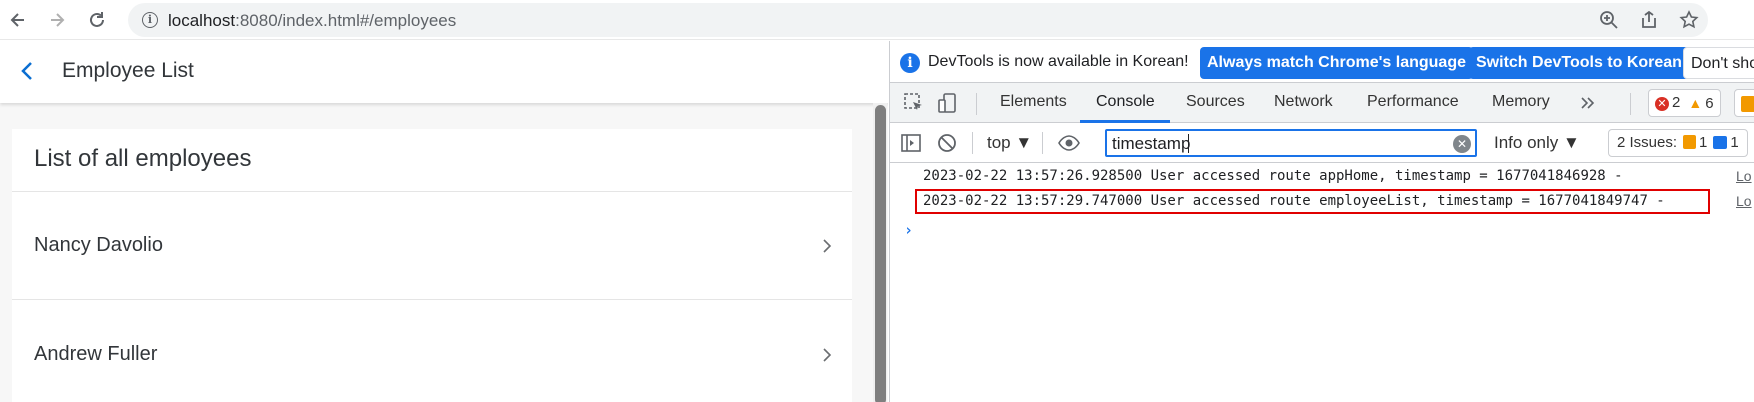  What do you see at coordinates (1009, 143) in the screenshot?
I see `context-selector: top ▼` at bounding box center [1009, 143].